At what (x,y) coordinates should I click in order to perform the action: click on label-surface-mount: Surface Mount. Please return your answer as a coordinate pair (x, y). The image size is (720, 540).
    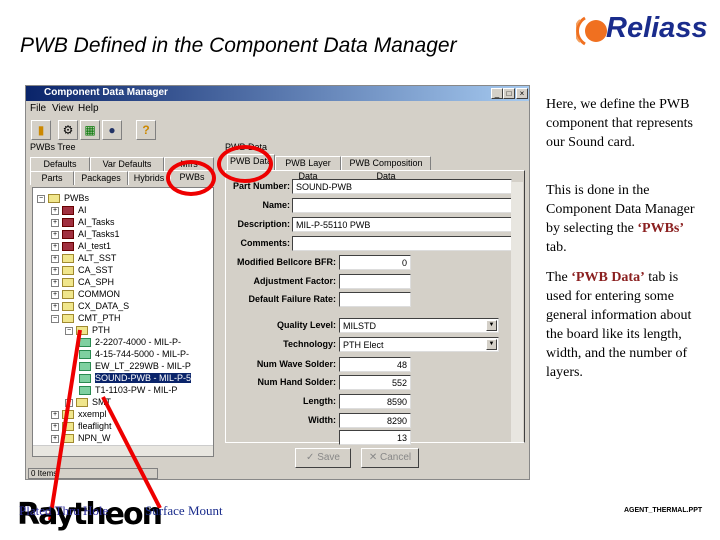
    Looking at the image, I should click on (184, 510).